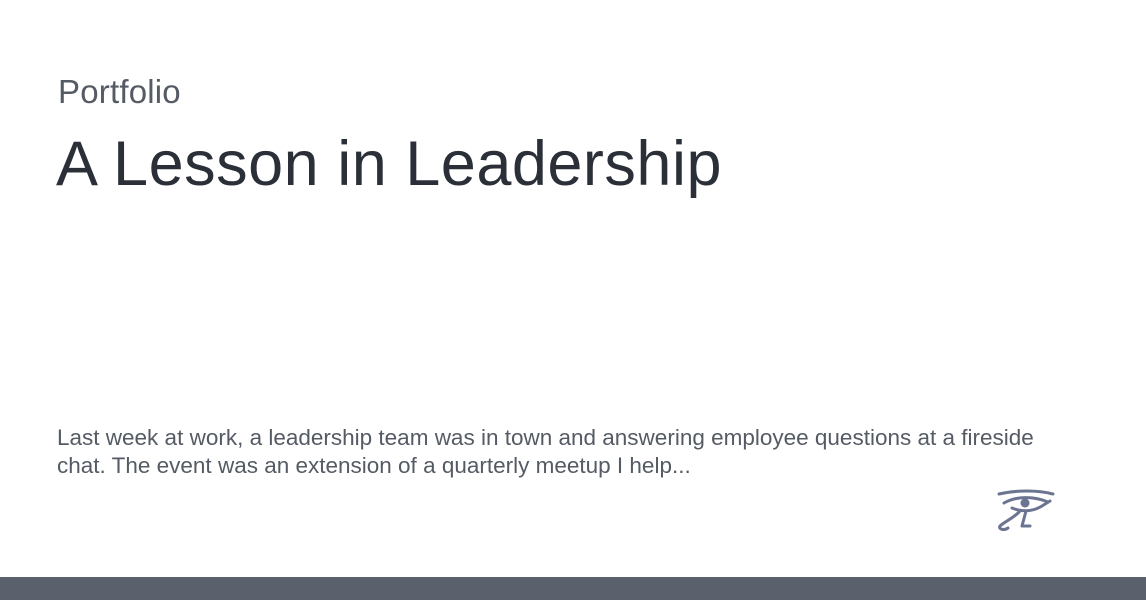  Describe the element at coordinates (119, 91) in the screenshot. I see `site-label: Portfolio` at that location.